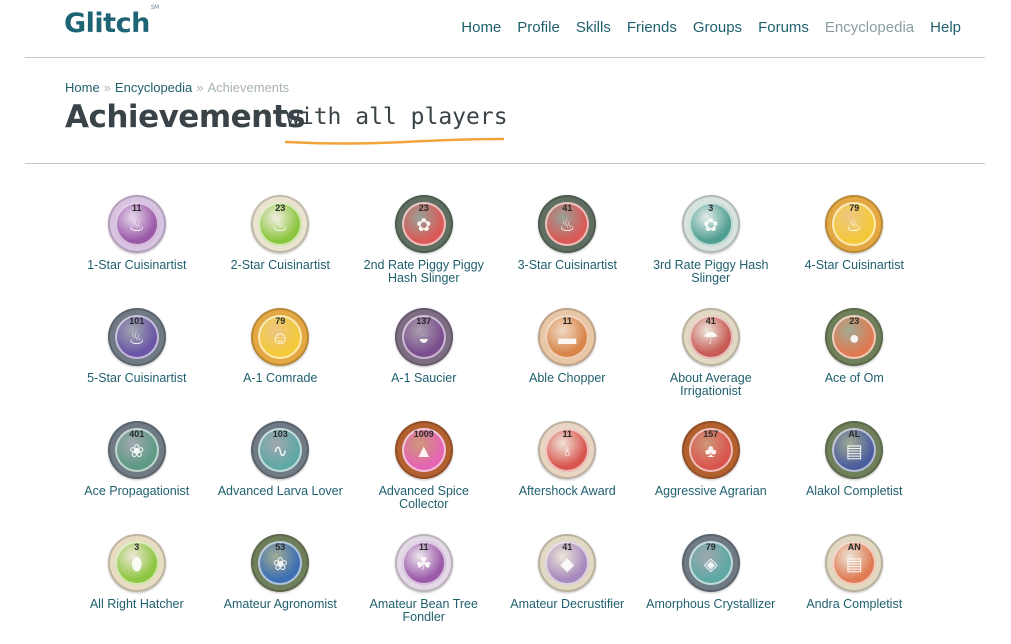  Describe the element at coordinates (855, 378) in the screenshot. I see `achievement-label: Ace of Om` at that location.